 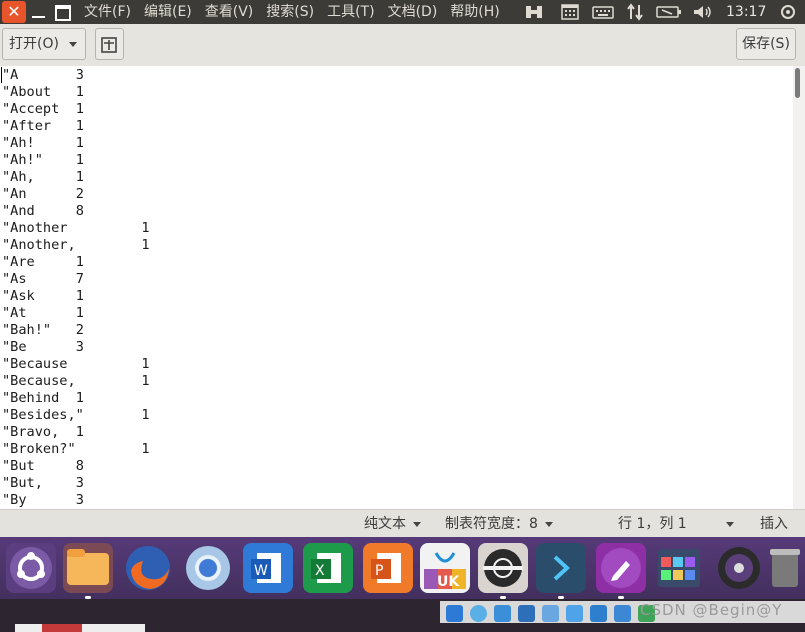 What do you see at coordinates (570, 12) in the screenshot?
I see `calendar-icon` at bounding box center [570, 12].